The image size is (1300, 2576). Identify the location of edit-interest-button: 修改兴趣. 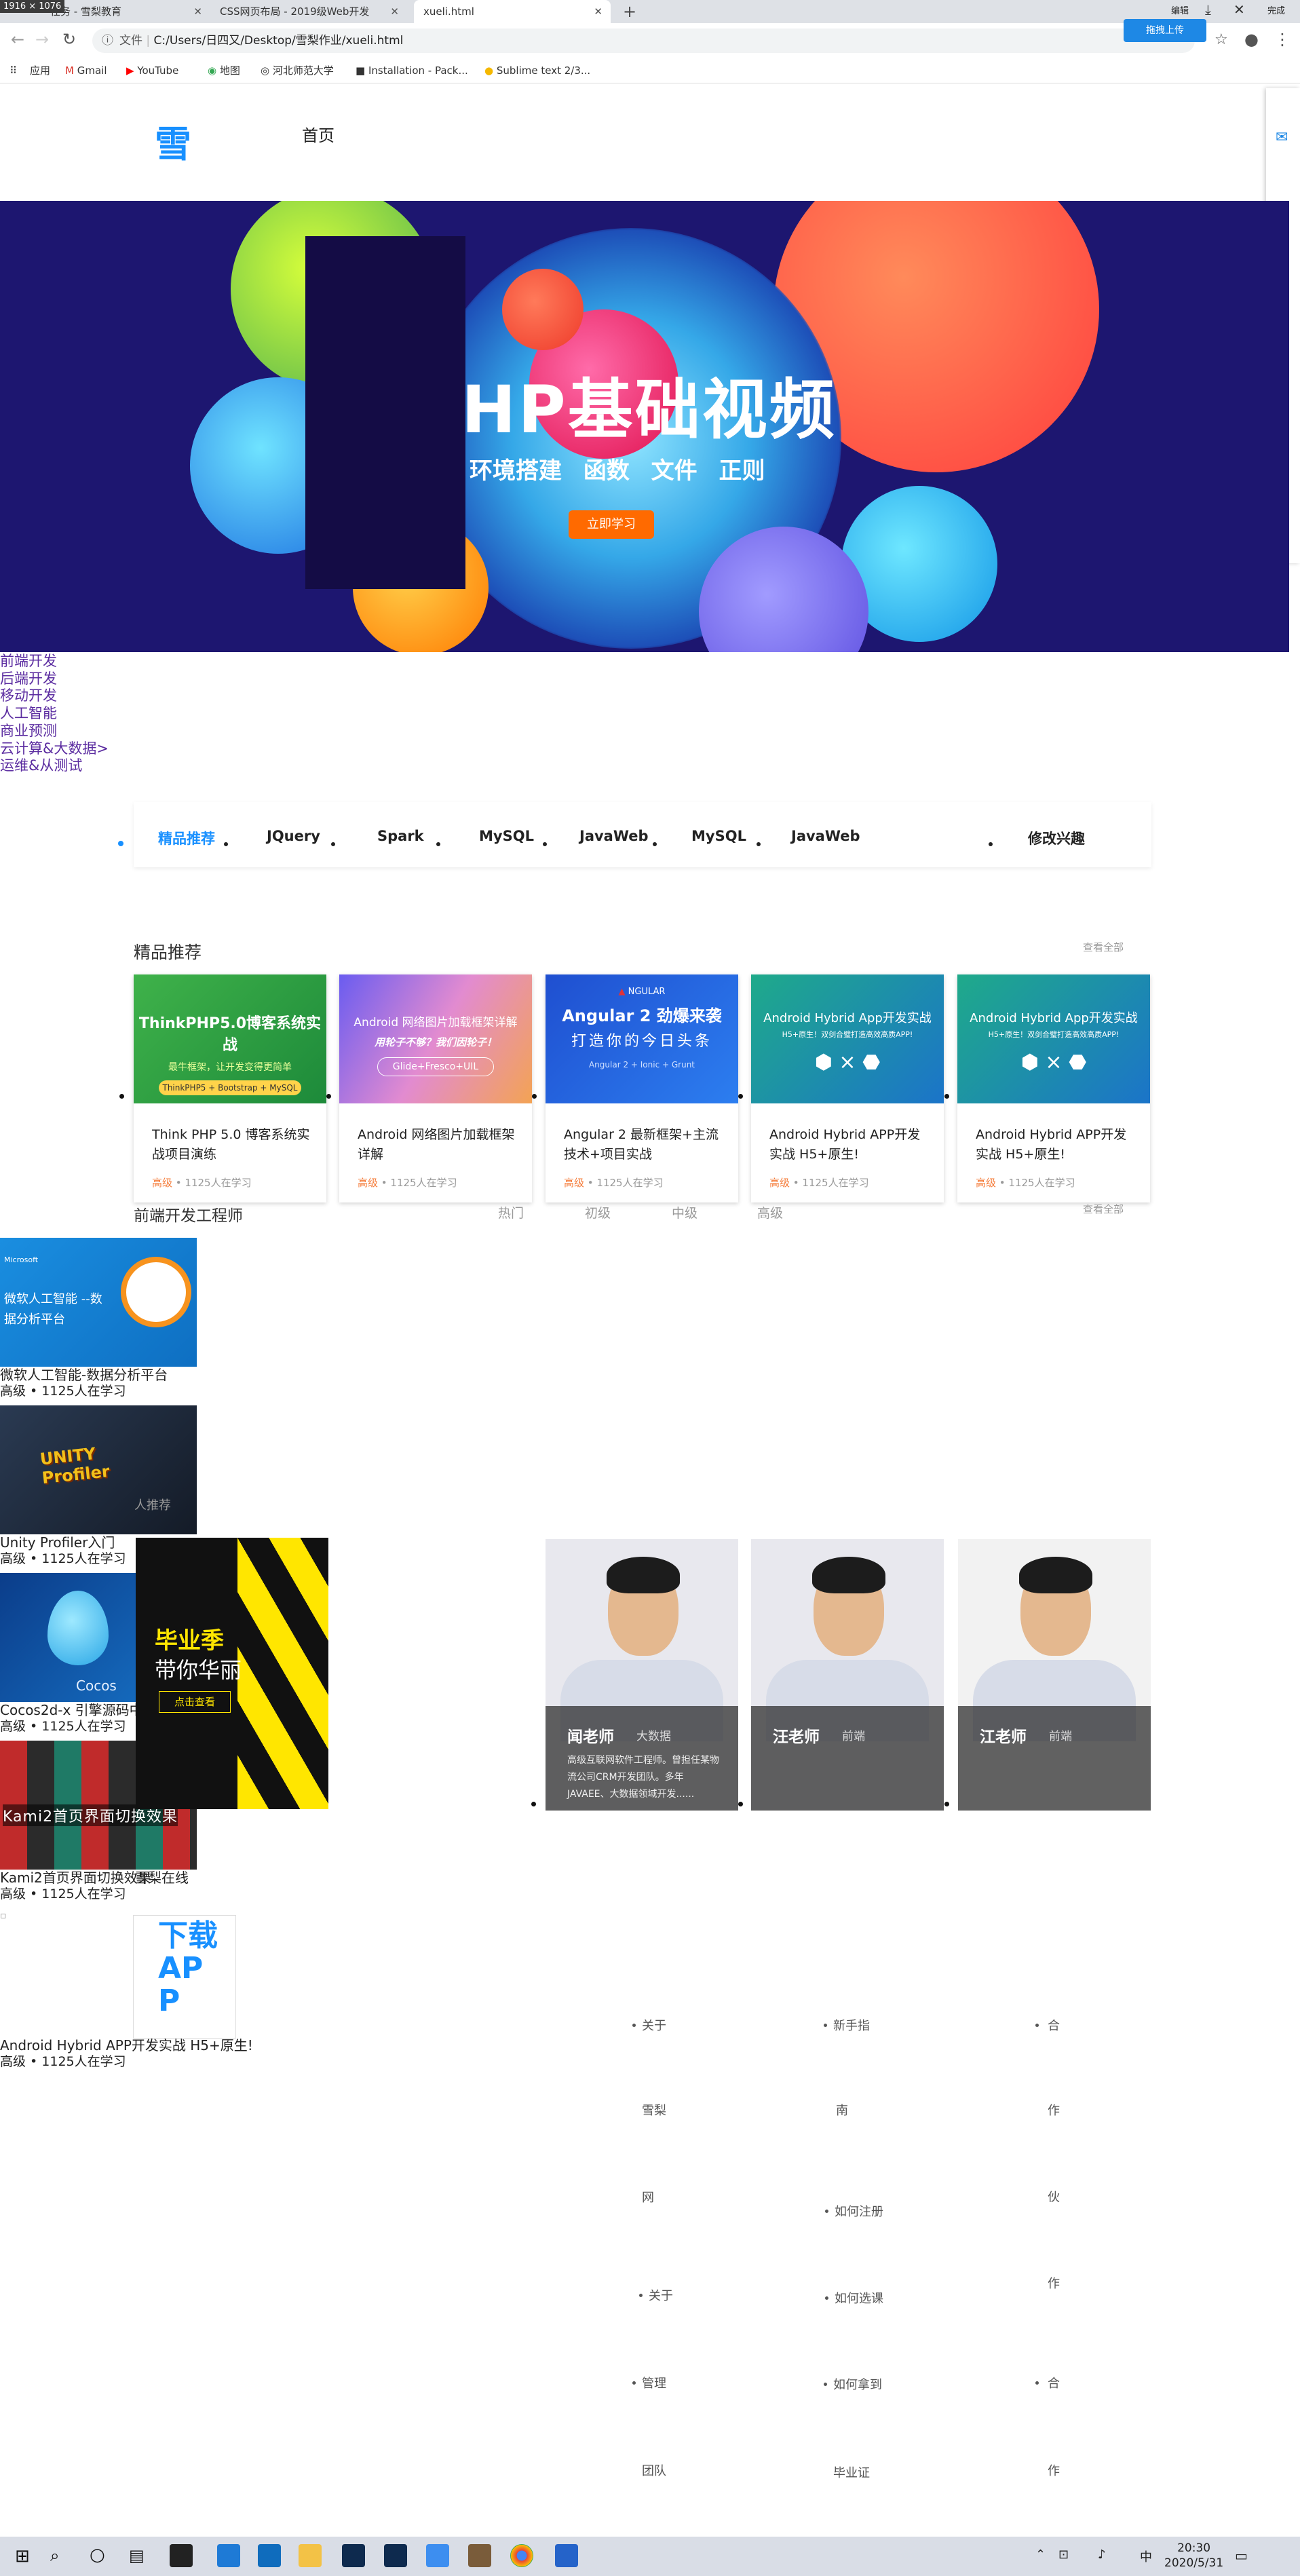
(1056, 838).